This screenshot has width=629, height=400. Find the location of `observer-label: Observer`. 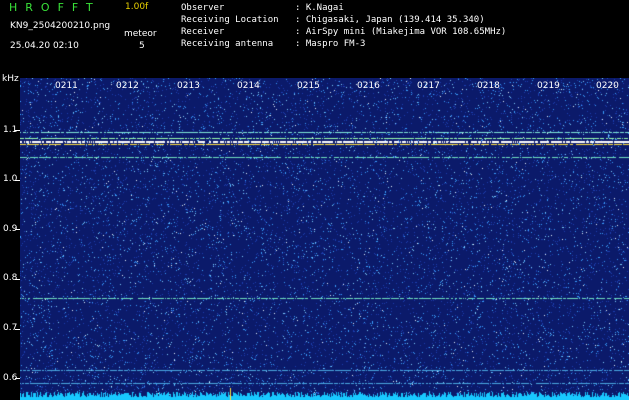

observer-label: Observer is located at coordinates (203, 8).